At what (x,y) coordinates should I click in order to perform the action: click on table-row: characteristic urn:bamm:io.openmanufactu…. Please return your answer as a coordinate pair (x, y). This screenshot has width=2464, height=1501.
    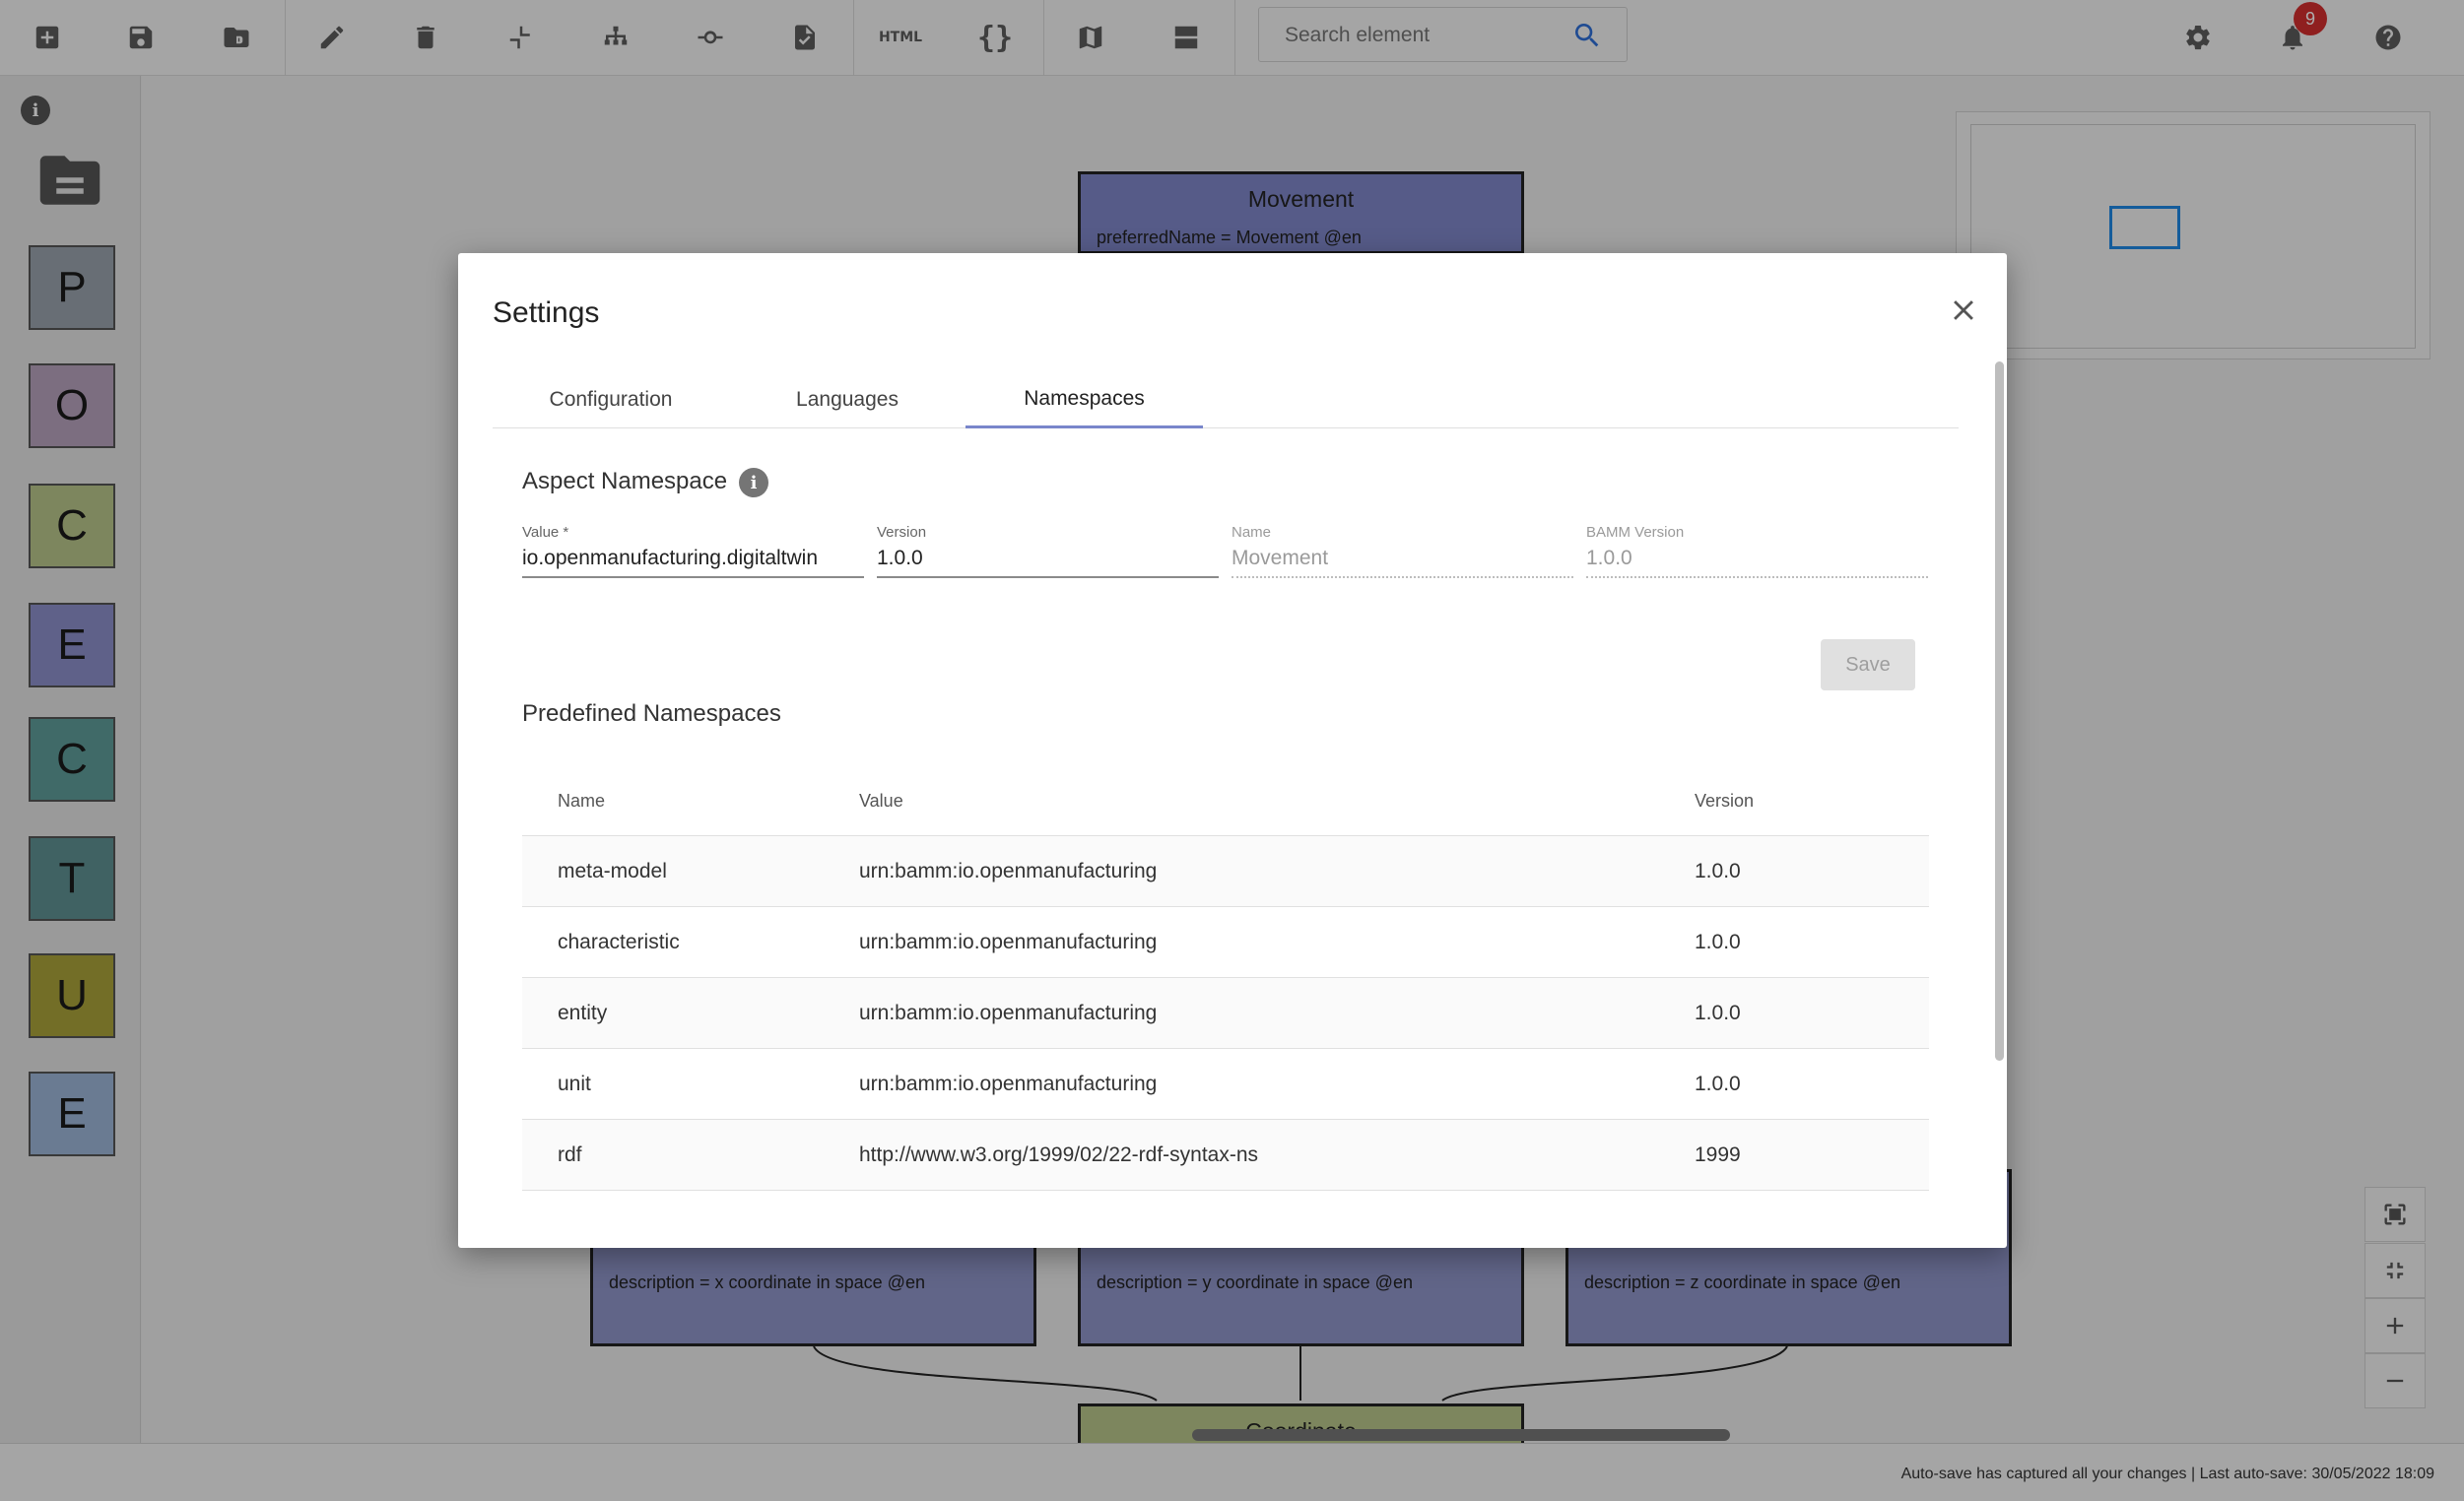
    Looking at the image, I should click on (1226, 942).